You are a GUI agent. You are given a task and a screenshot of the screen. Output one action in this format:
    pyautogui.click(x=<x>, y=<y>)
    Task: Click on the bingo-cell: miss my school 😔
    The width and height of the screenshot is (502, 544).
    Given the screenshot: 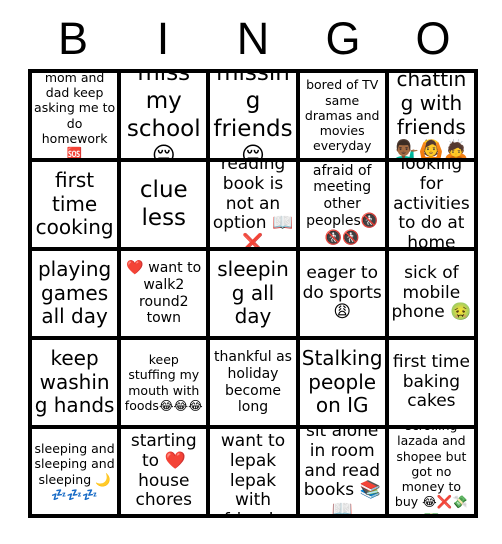 What is the action you would take?
    pyautogui.click(x=164, y=115)
    